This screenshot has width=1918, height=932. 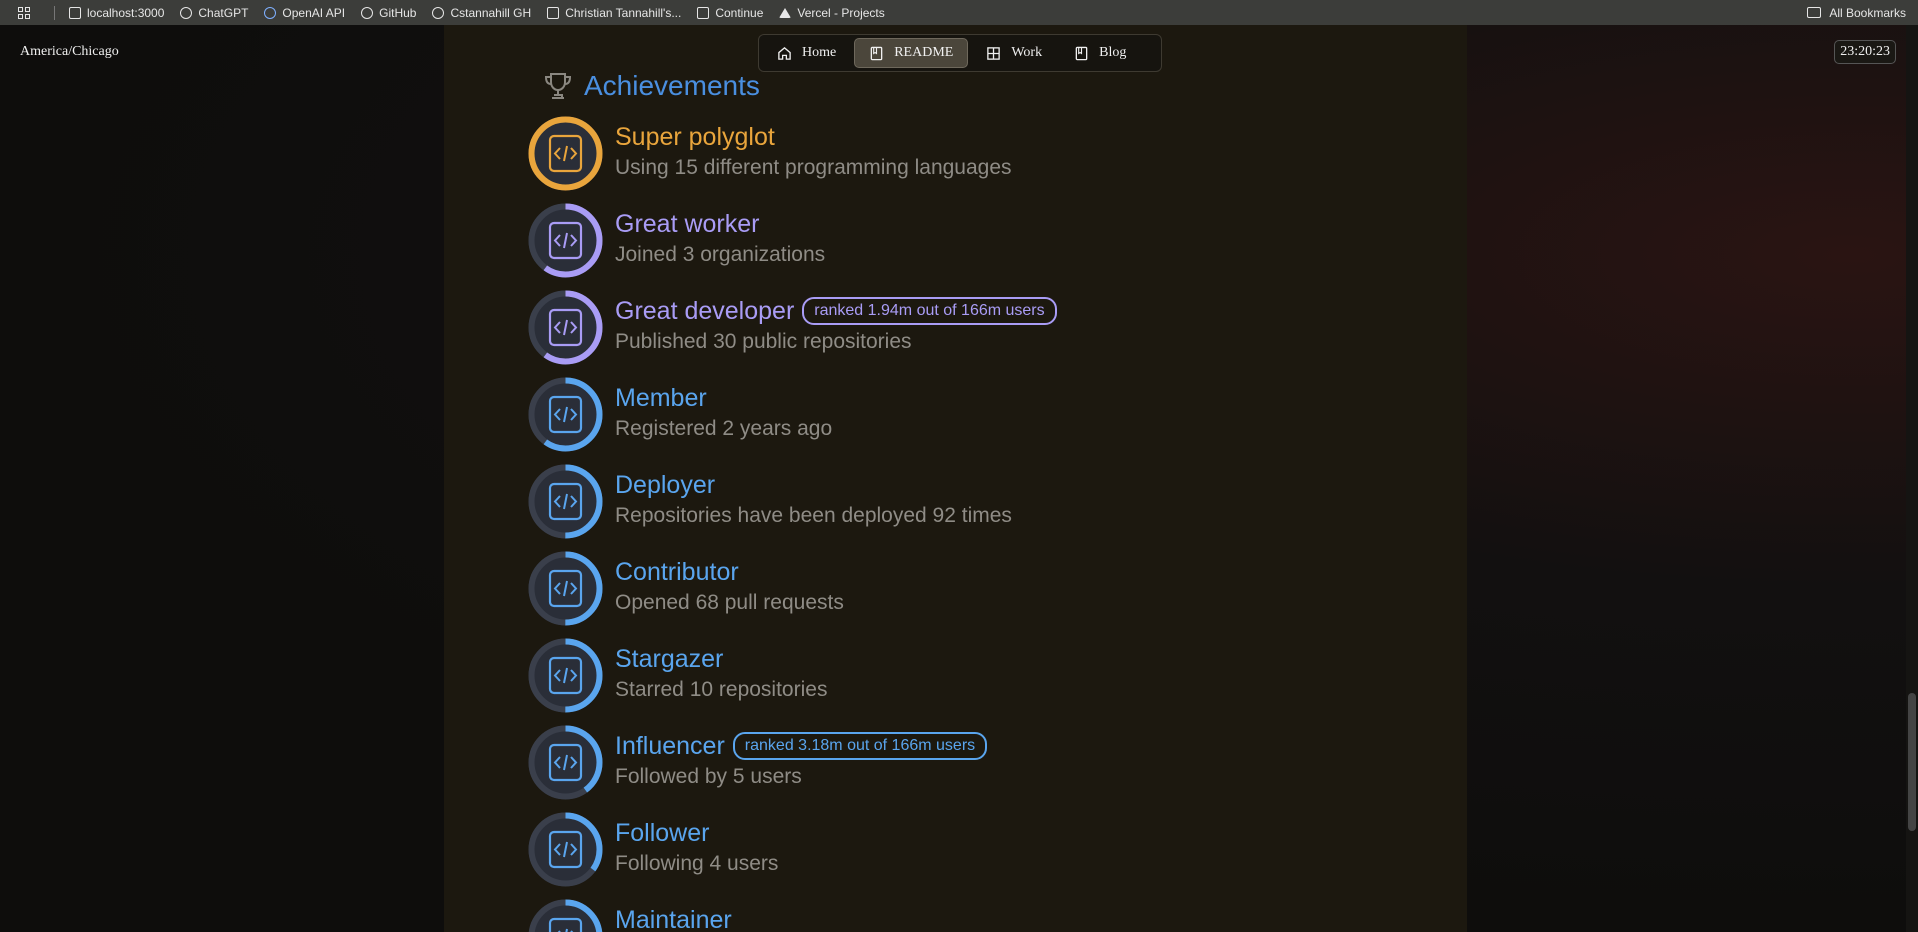 What do you see at coordinates (724, 428) in the screenshot?
I see `achievement-description: Registered 2 years ago` at bounding box center [724, 428].